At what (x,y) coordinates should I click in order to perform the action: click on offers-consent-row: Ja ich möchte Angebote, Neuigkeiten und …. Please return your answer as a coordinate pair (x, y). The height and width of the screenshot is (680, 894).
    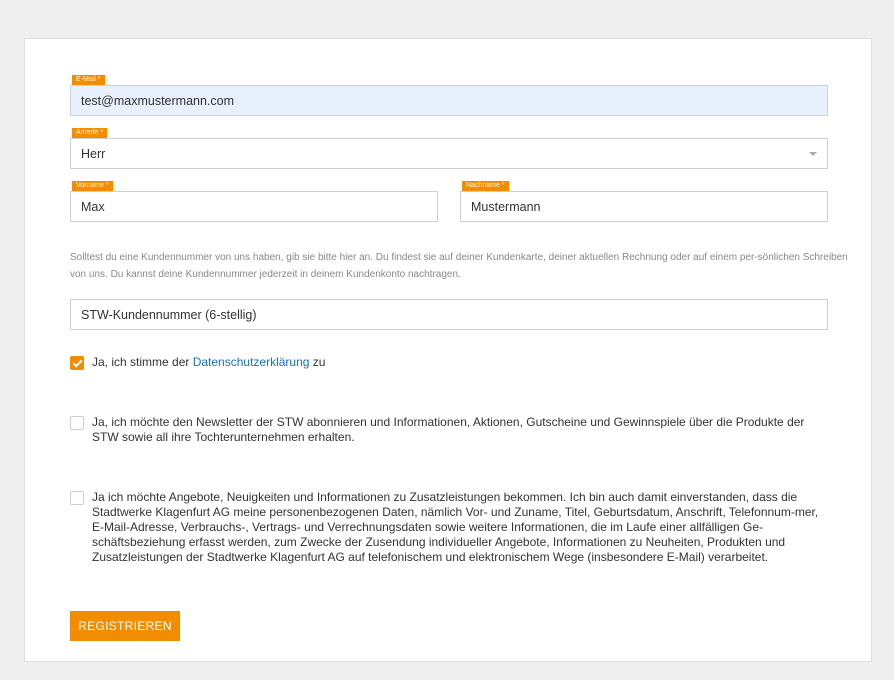
    Looking at the image, I should click on (450, 527).